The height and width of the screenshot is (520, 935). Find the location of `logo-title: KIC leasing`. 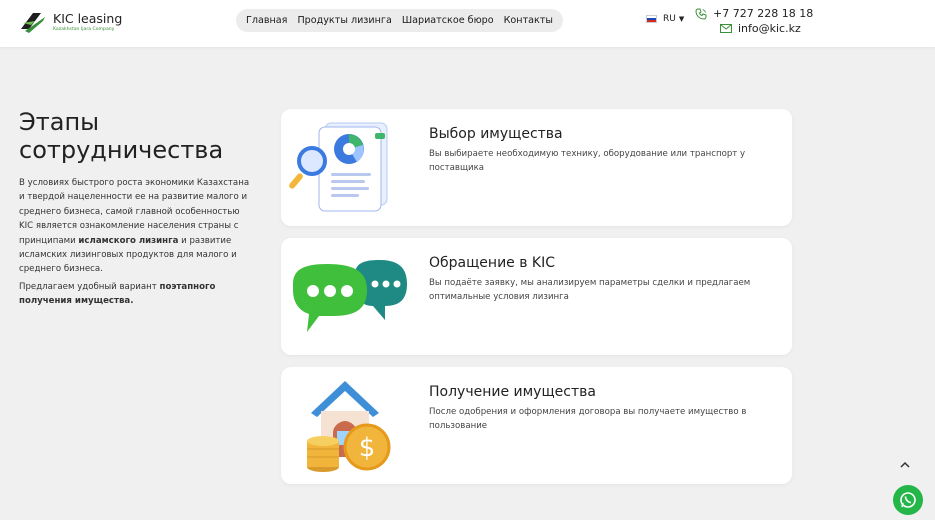

logo-title: KIC leasing is located at coordinates (88, 18).